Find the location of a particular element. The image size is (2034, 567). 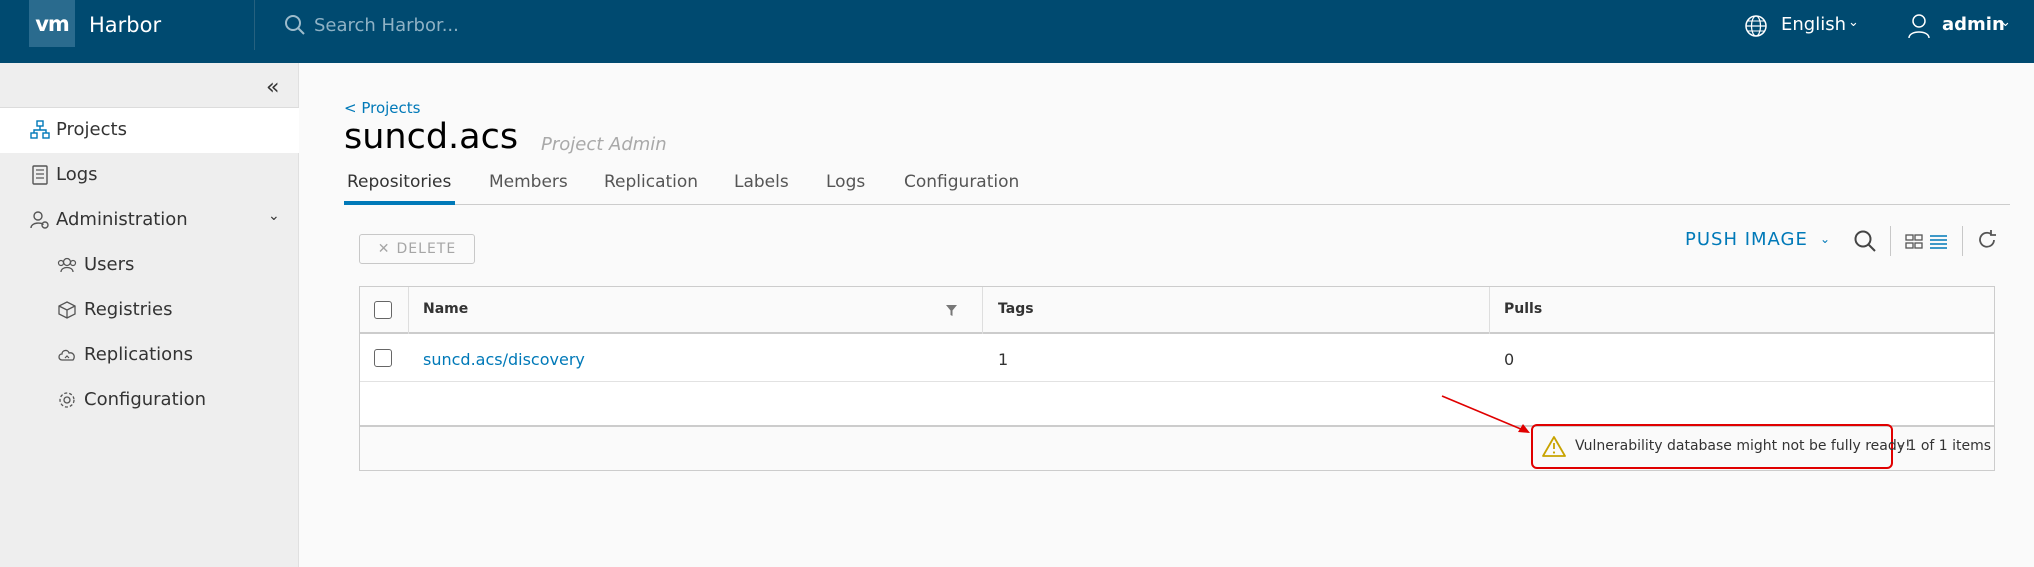

collapse-sidebar-icon: « is located at coordinates (272, 87).